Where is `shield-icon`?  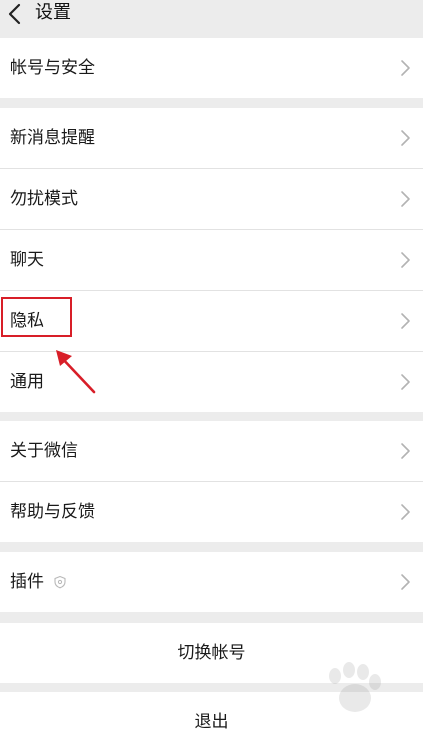
shield-icon is located at coordinates (60, 582).